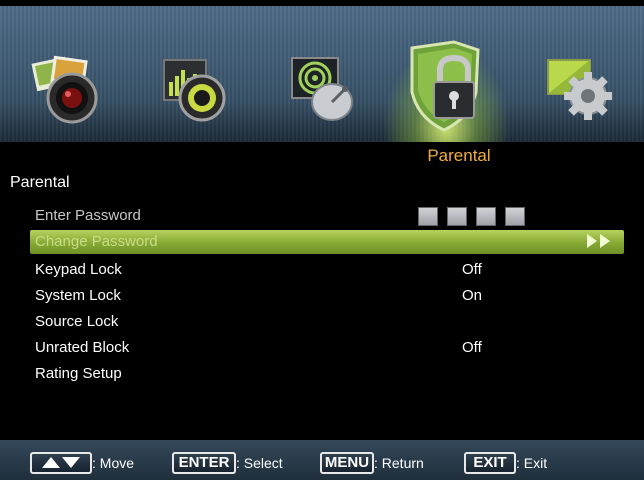  What do you see at coordinates (204, 463) in the screenshot?
I see `enter-key-label: ENTER` at bounding box center [204, 463].